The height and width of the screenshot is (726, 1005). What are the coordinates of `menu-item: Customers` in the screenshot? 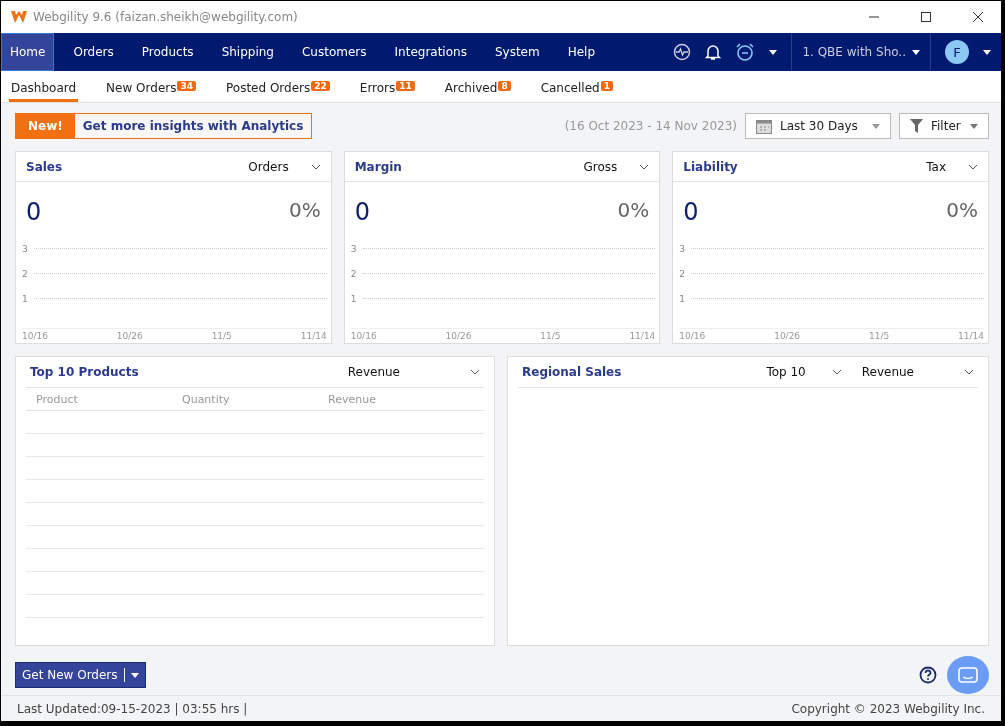 It's located at (334, 52).